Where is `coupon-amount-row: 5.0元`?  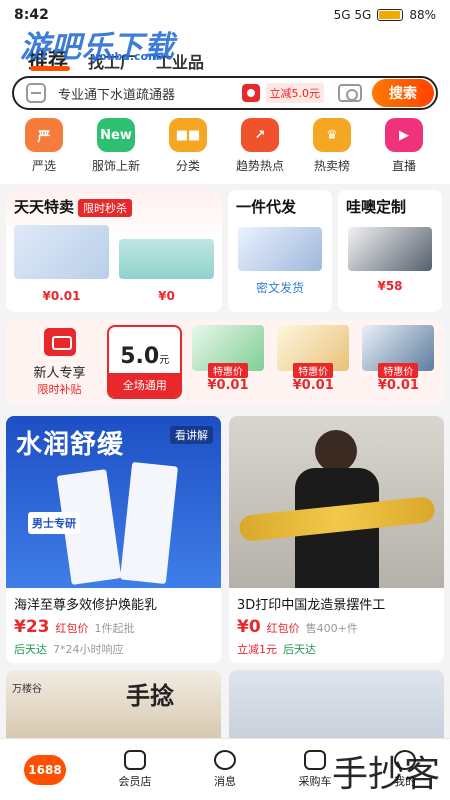 coupon-amount-row: 5.0元 is located at coordinates (144, 356).